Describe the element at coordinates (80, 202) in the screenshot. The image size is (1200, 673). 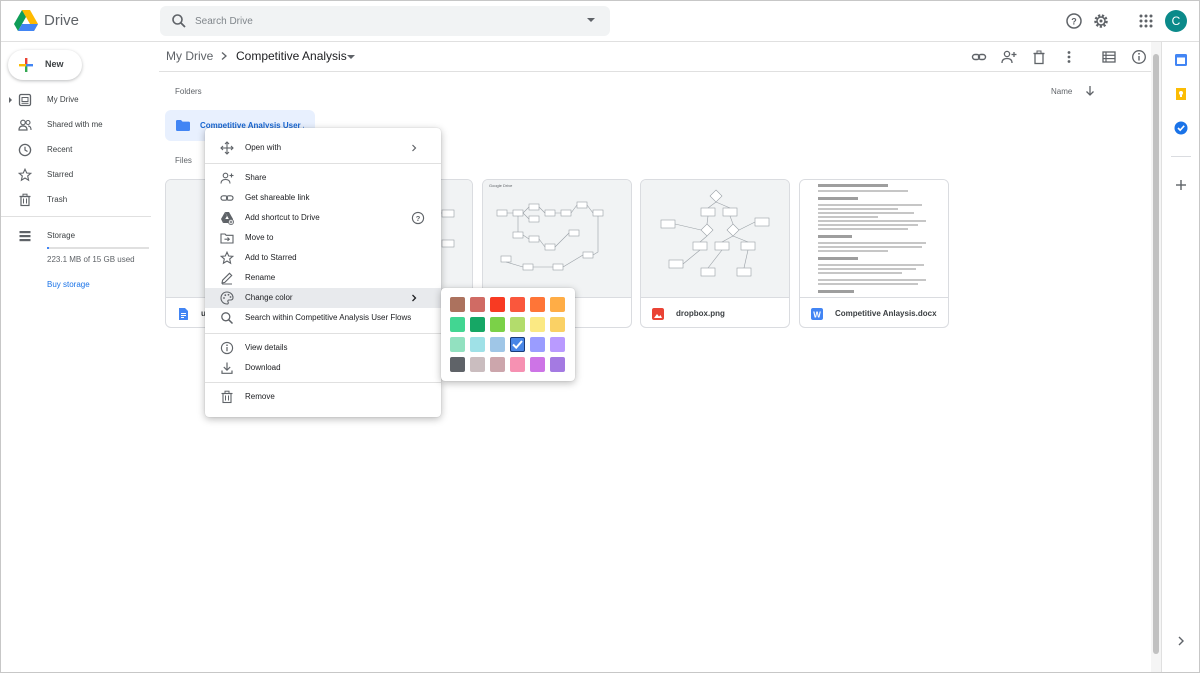
I see `sidebar-item-trash: Trash` at that location.